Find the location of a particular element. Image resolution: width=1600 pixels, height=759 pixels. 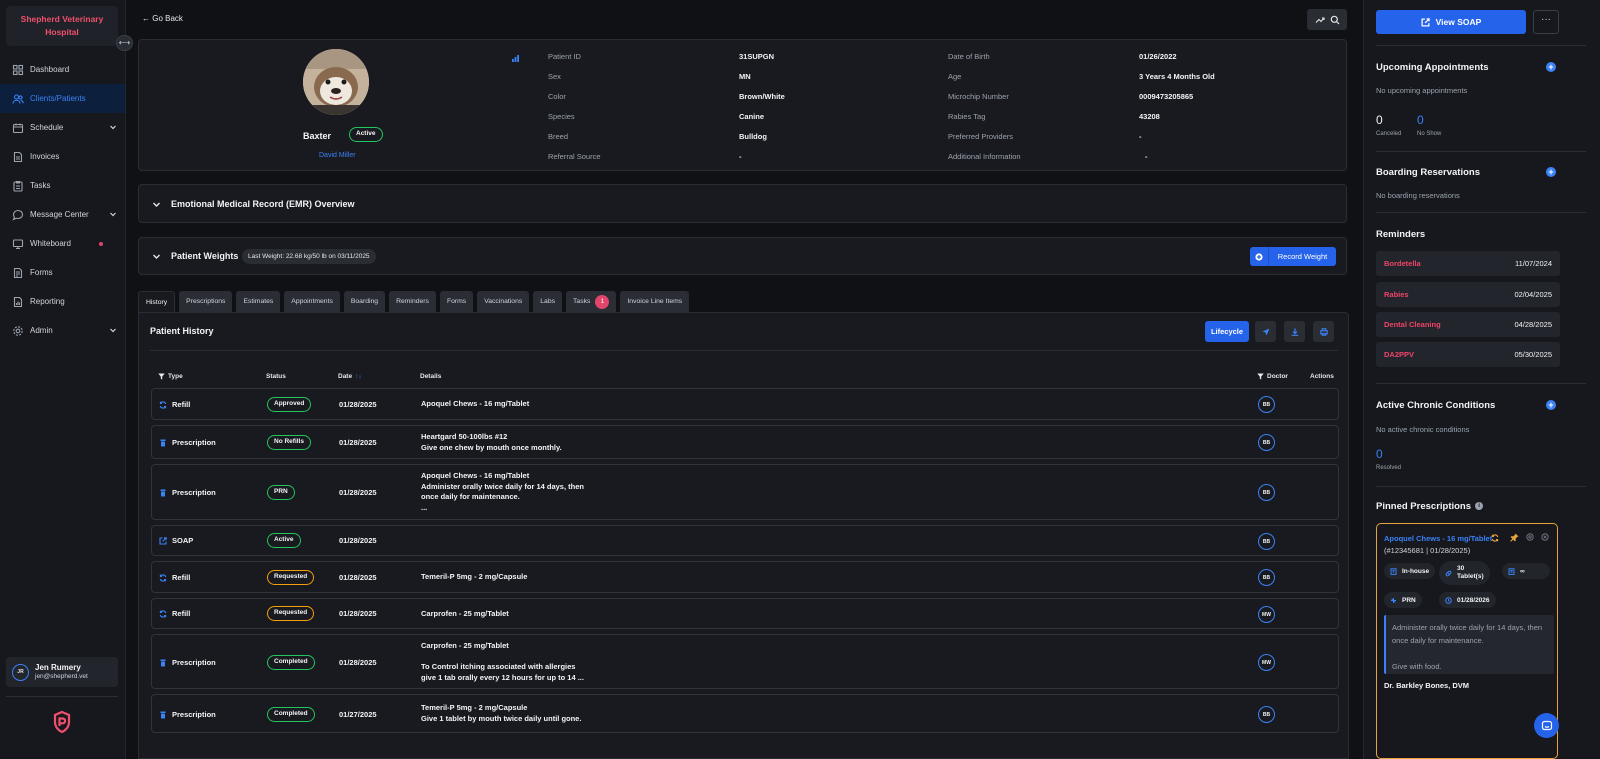

tab-history: History is located at coordinates (157, 301).